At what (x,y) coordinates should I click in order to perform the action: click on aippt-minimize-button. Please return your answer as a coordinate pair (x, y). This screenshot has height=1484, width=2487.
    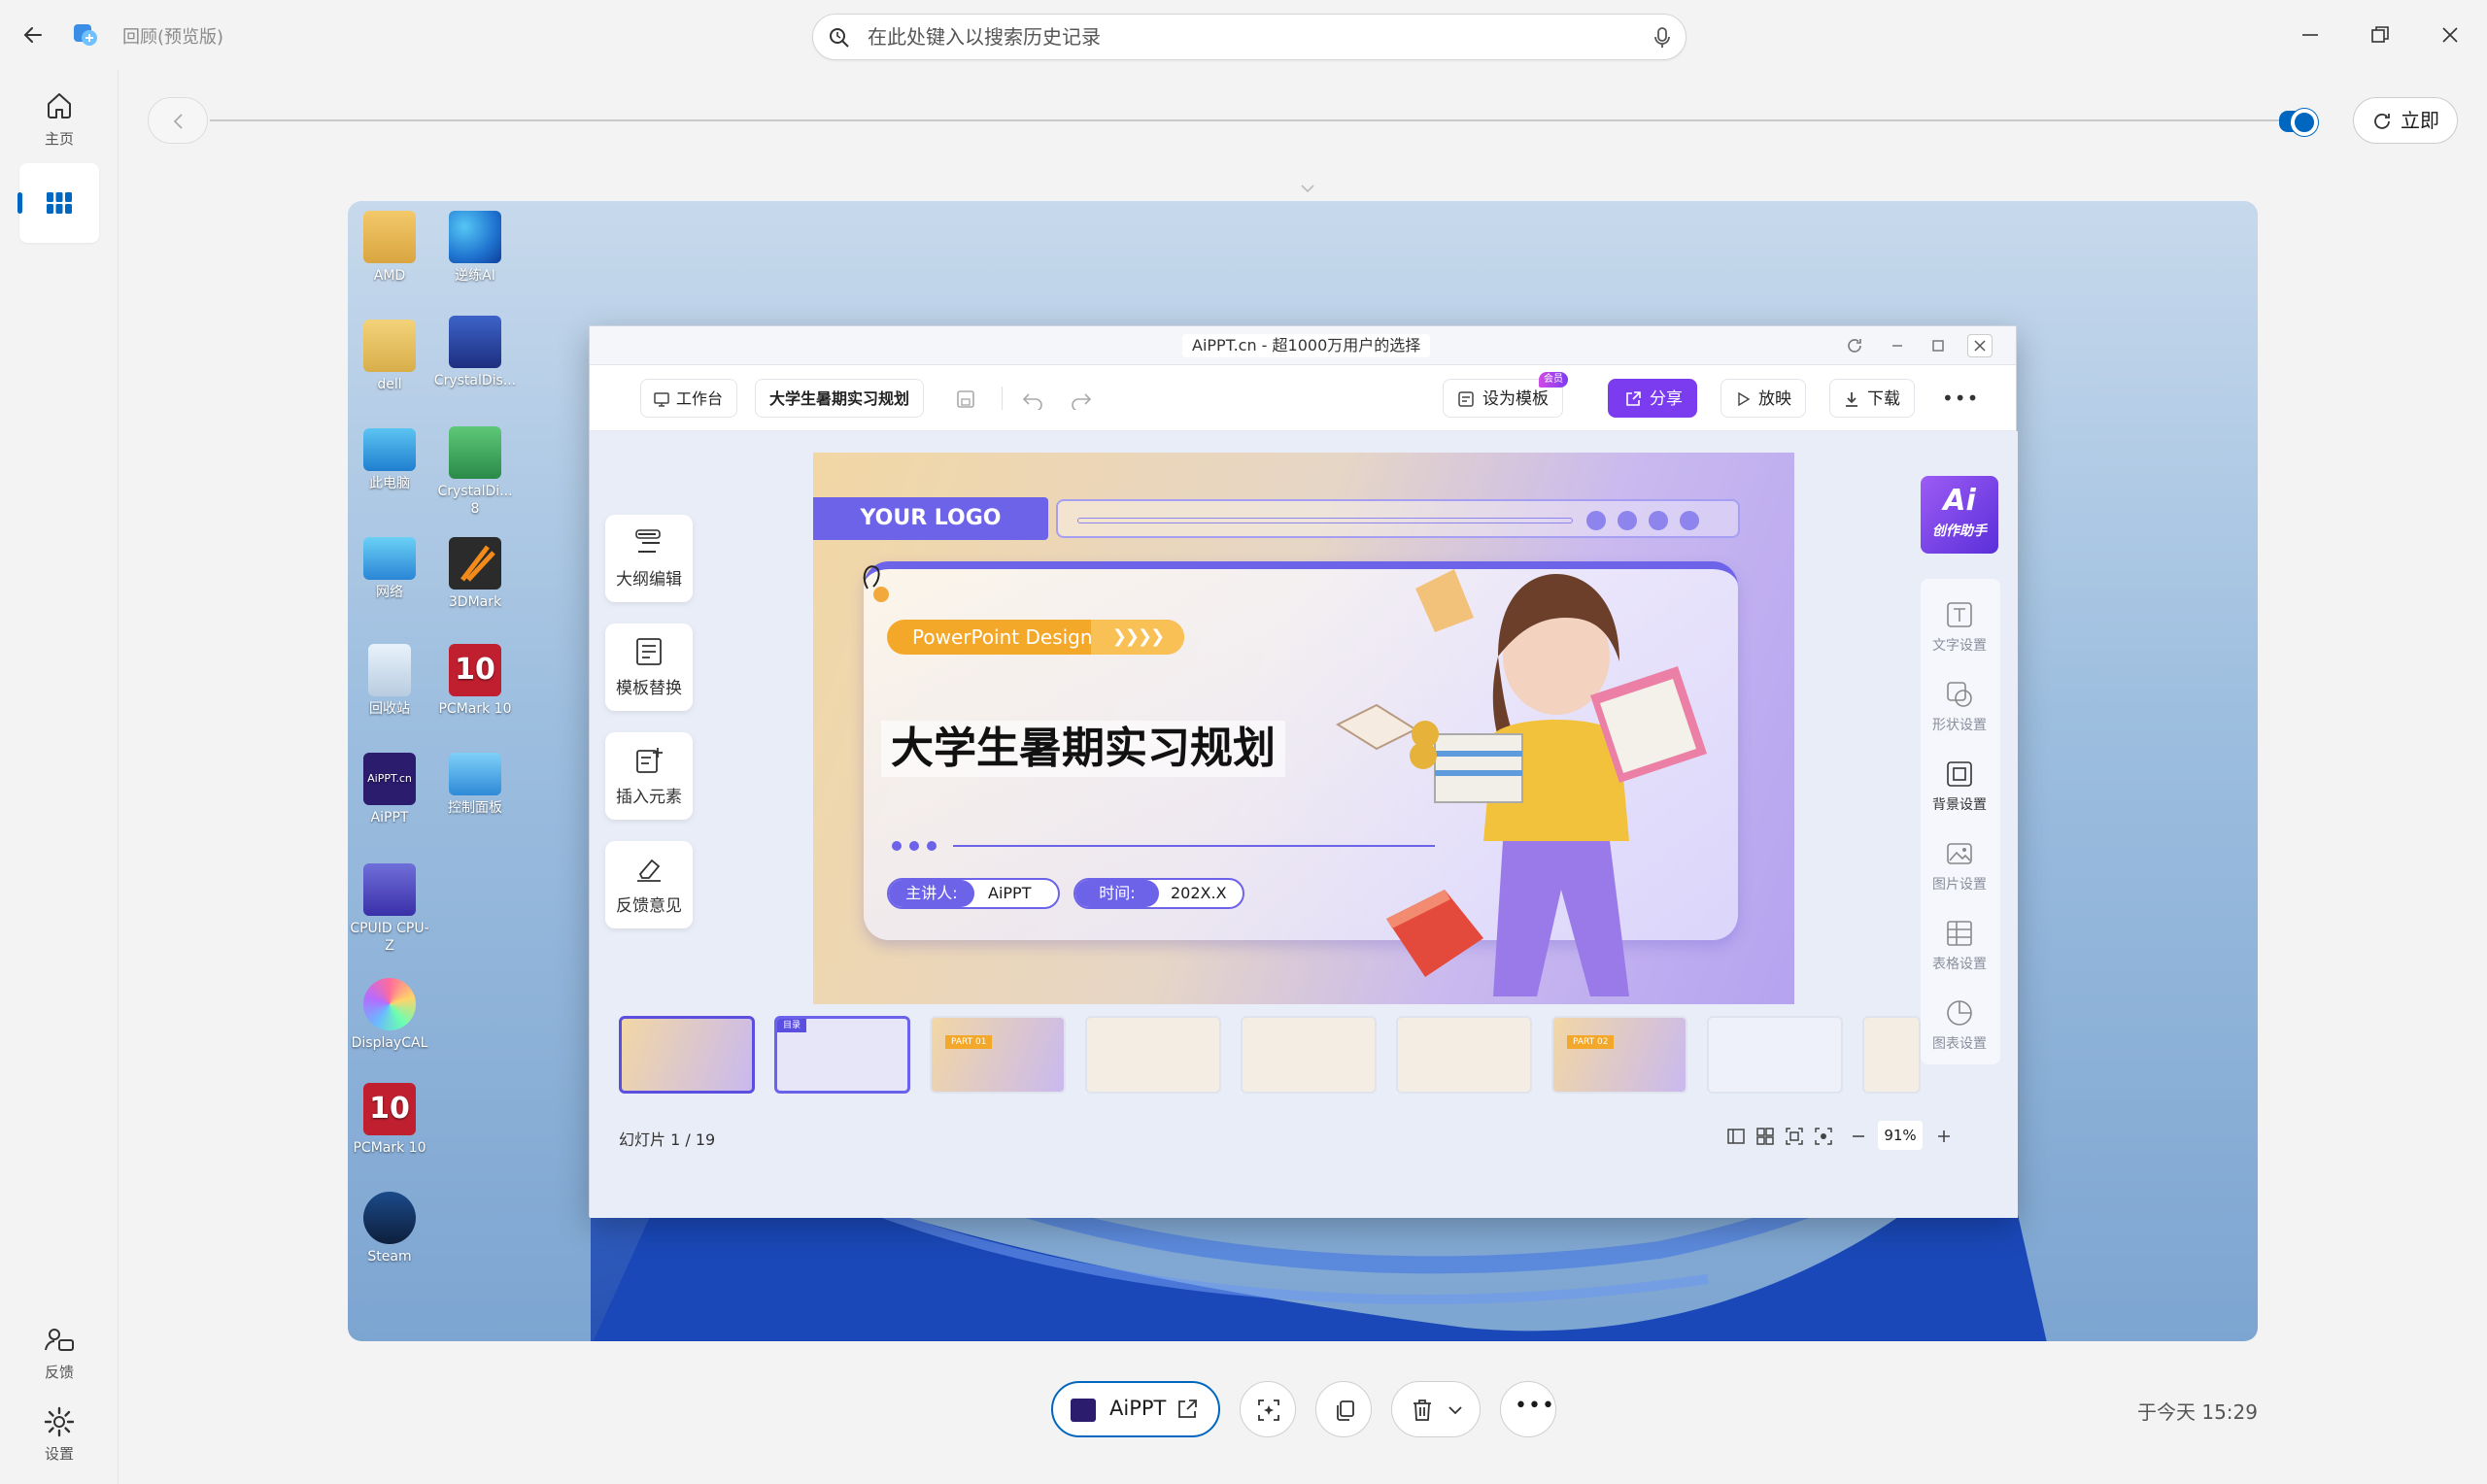
    Looking at the image, I should click on (1897, 345).